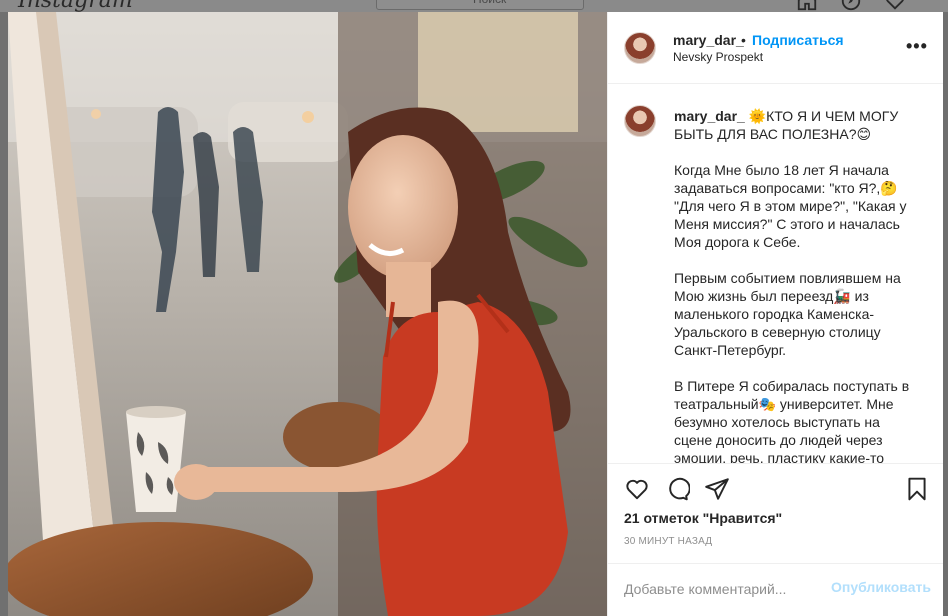  Describe the element at coordinates (917, 489) in the screenshot. I see `bookmark-icon` at that location.